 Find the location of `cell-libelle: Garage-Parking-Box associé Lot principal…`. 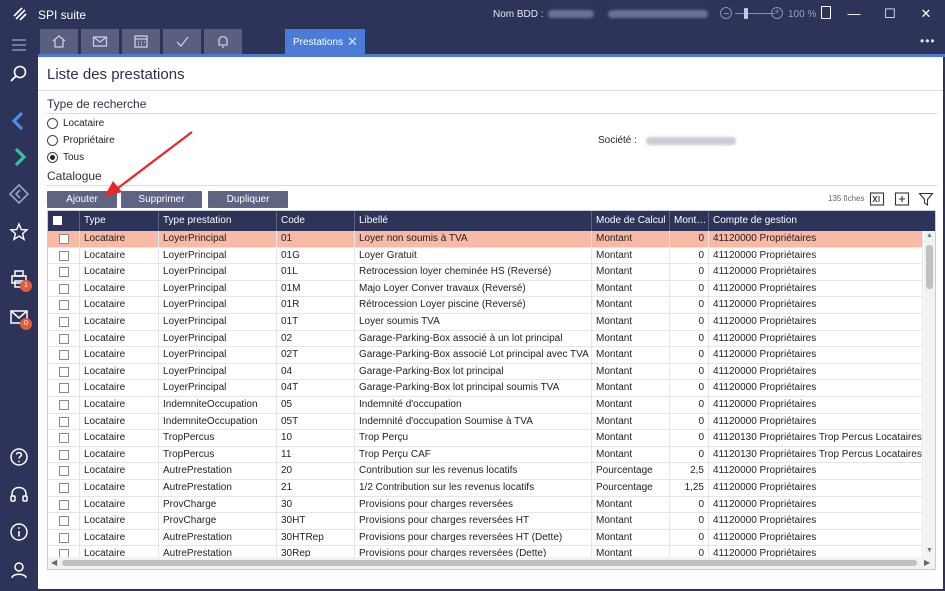

cell-libelle: Garage-Parking-Box associé Lot principal… is located at coordinates (473, 355).